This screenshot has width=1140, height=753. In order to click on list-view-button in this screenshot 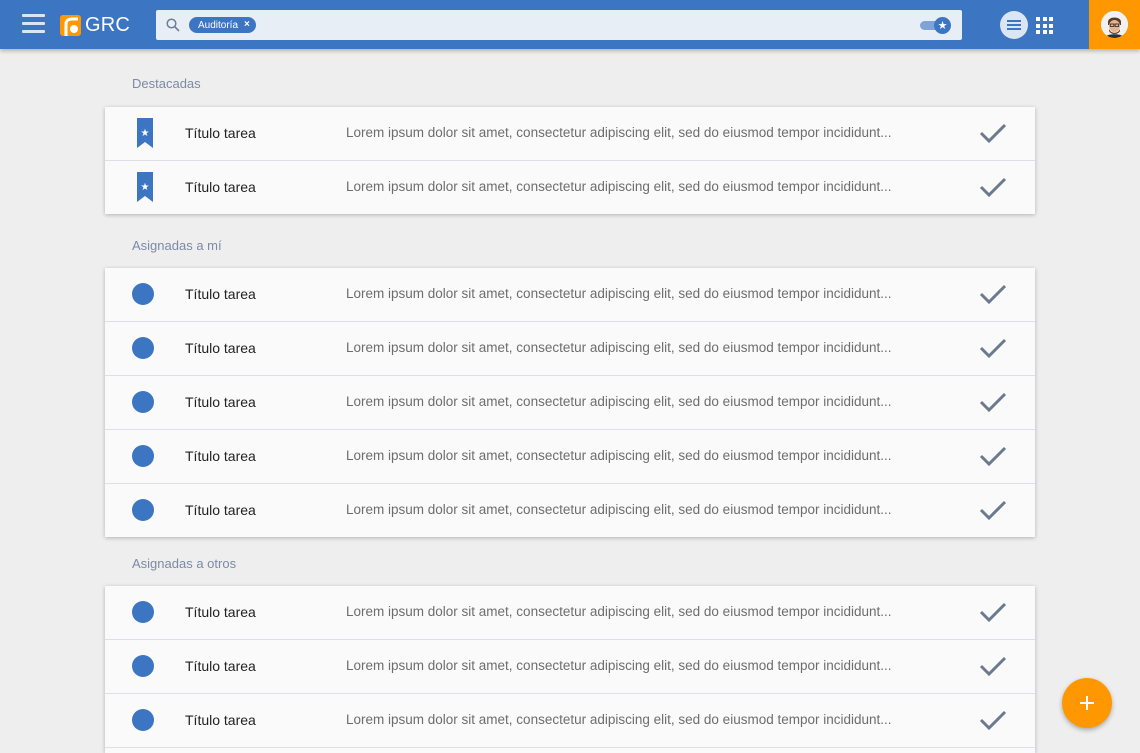, I will do `click(1014, 25)`.